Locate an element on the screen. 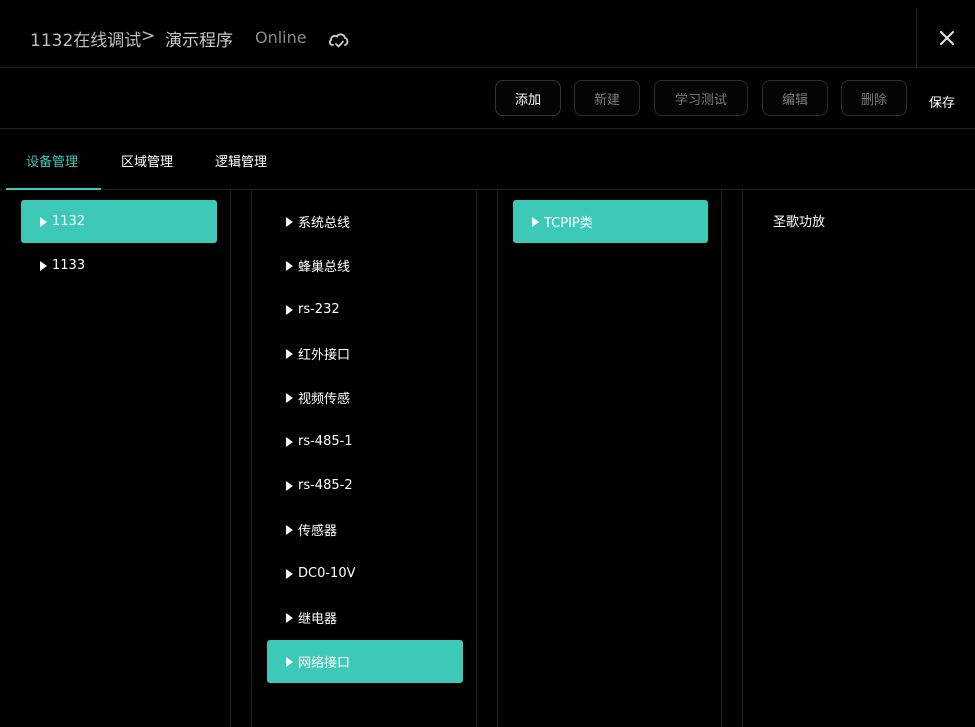 This screenshot has height=727, width=975. new-button: 新建 is located at coordinates (607, 98).